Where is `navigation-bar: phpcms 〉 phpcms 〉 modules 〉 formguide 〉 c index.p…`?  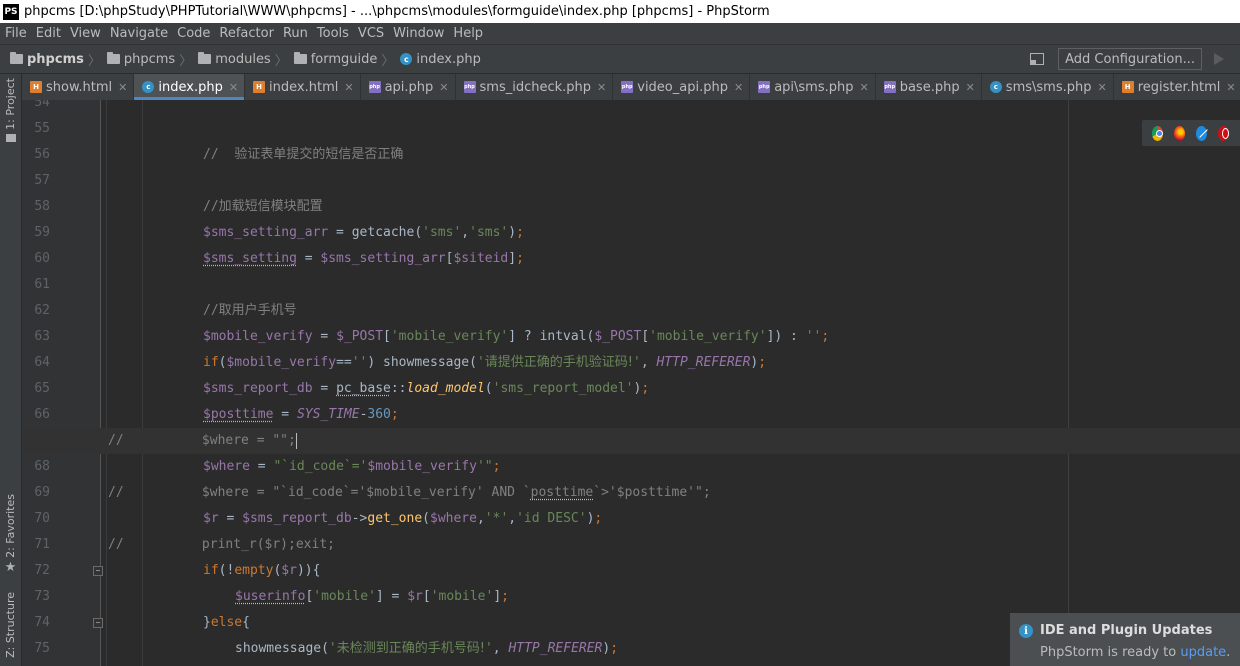
navigation-bar: phpcms 〉 phpcms 〉 modules 〉 formguide 〉 c index.p… is located at coordinates (620, 59).